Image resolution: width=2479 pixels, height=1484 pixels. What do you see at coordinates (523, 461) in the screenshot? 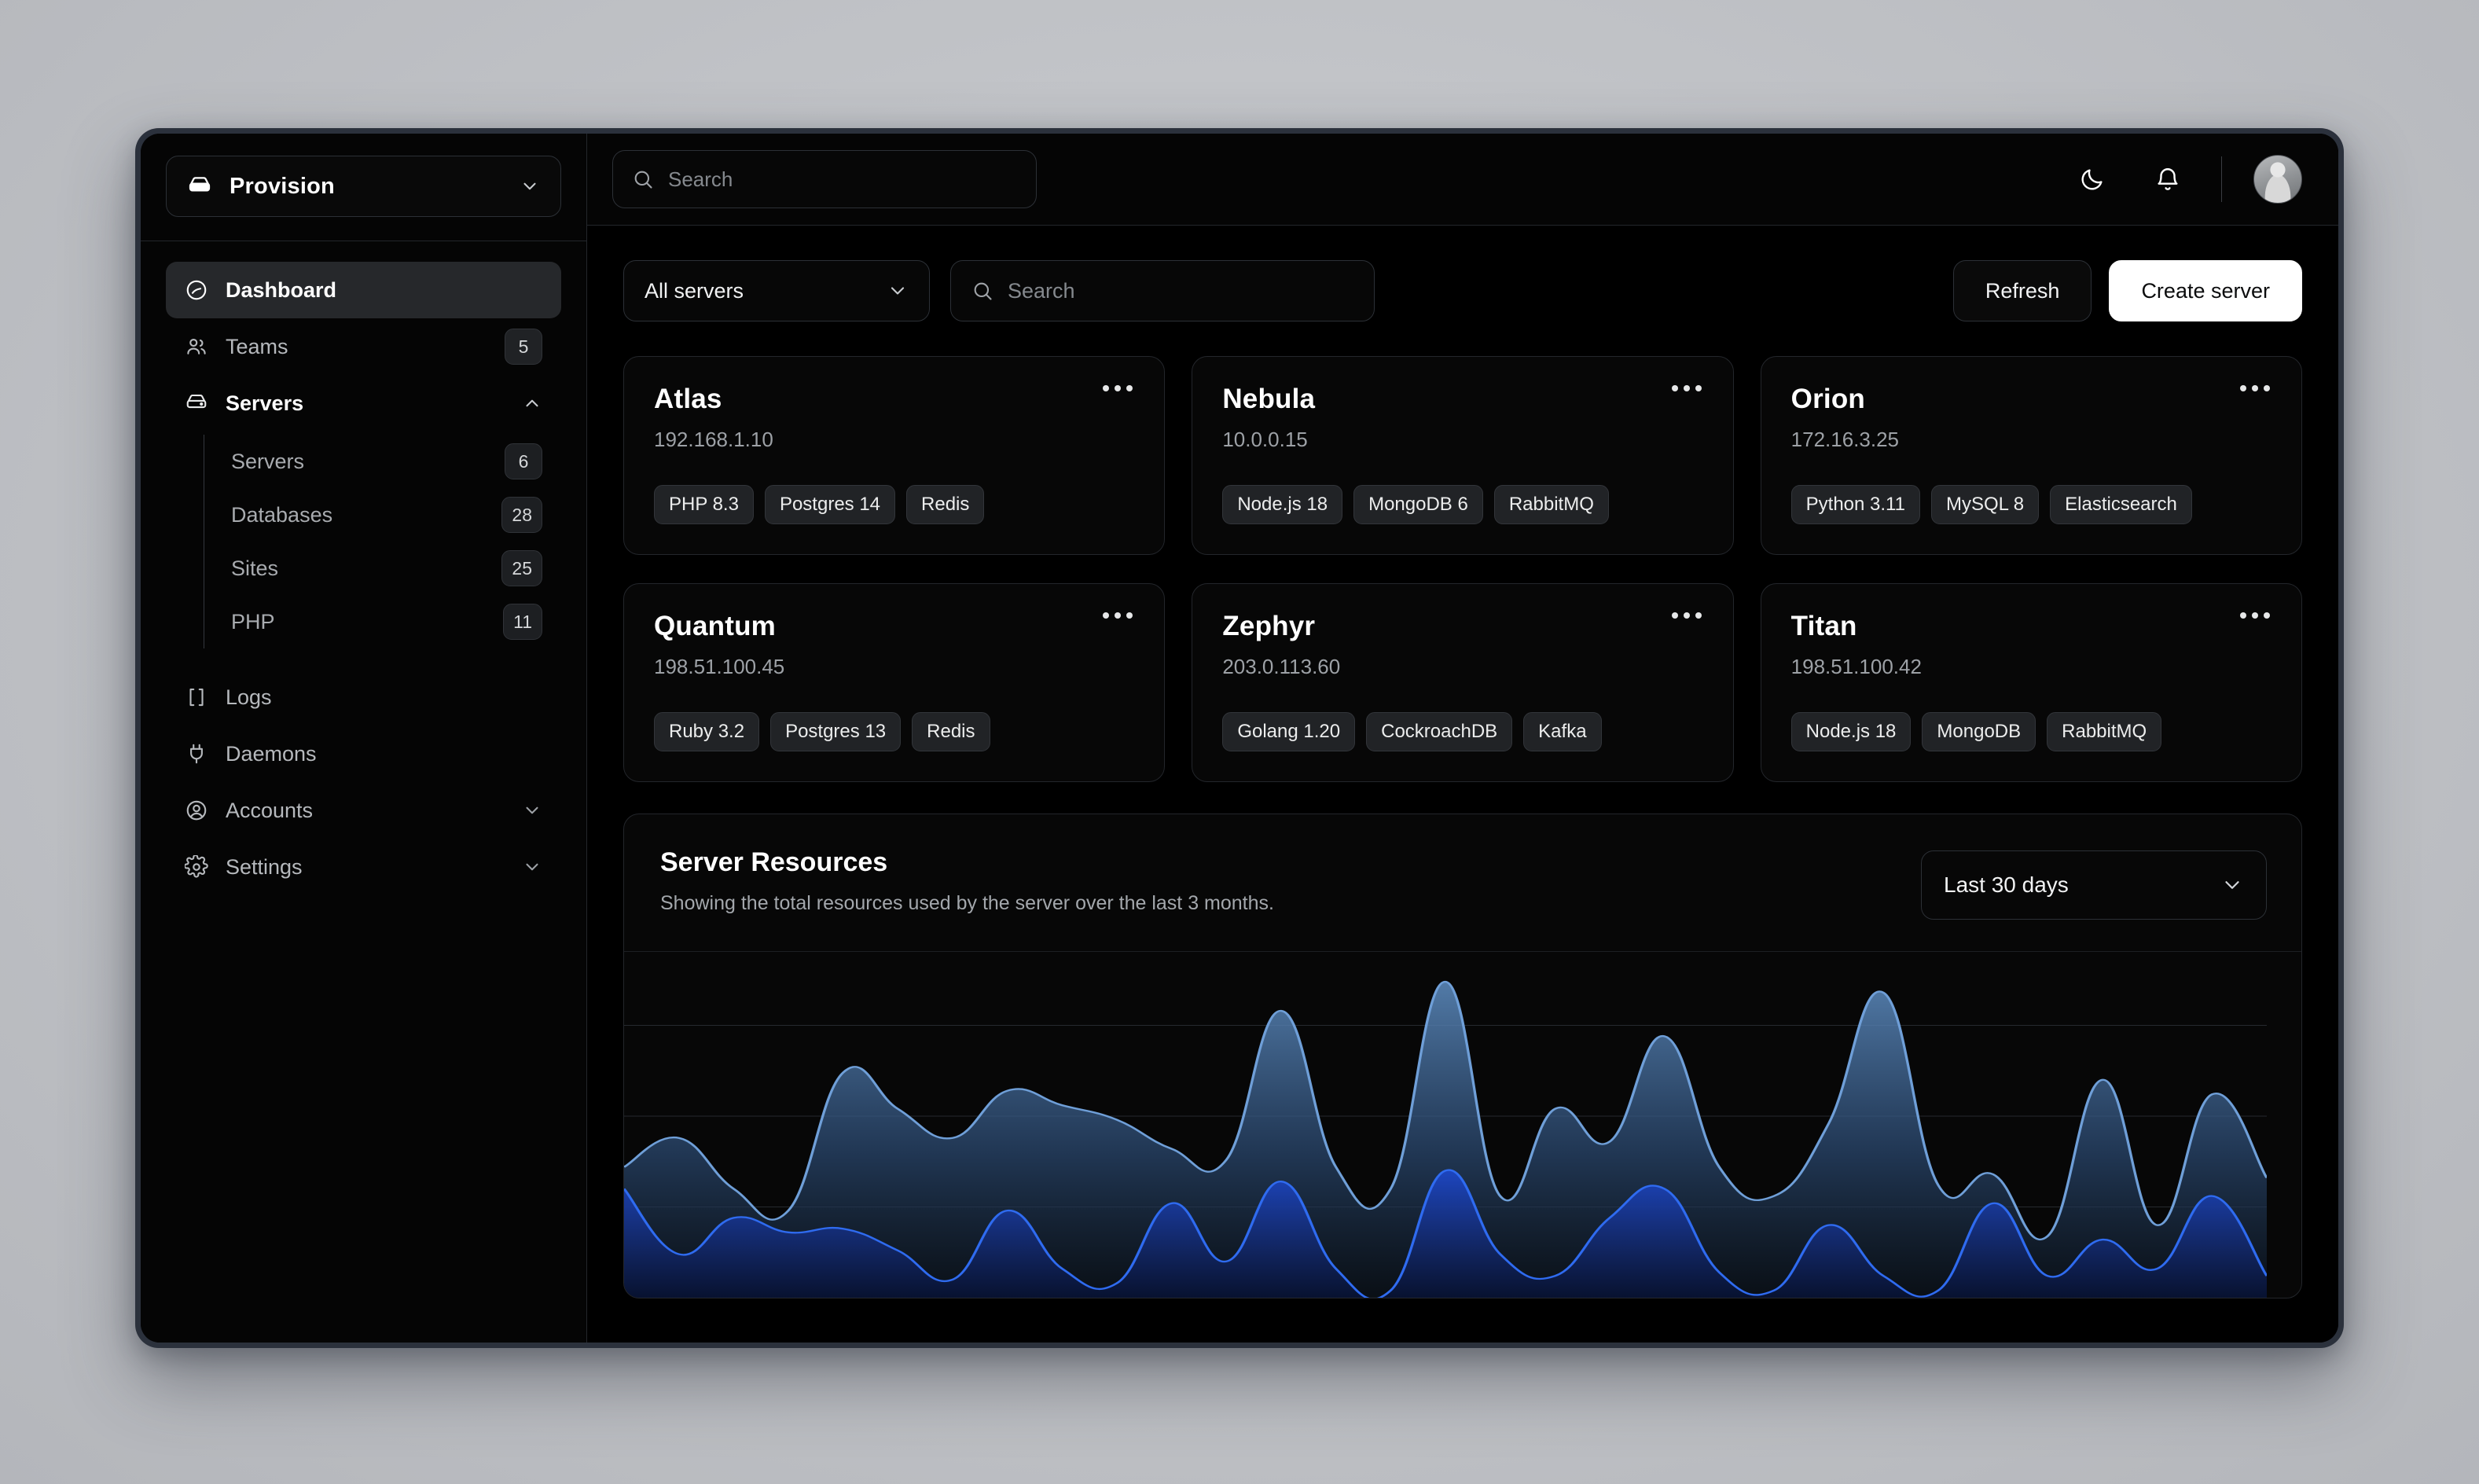
I see `badge-count: 6` at bounding box center [523, 461].